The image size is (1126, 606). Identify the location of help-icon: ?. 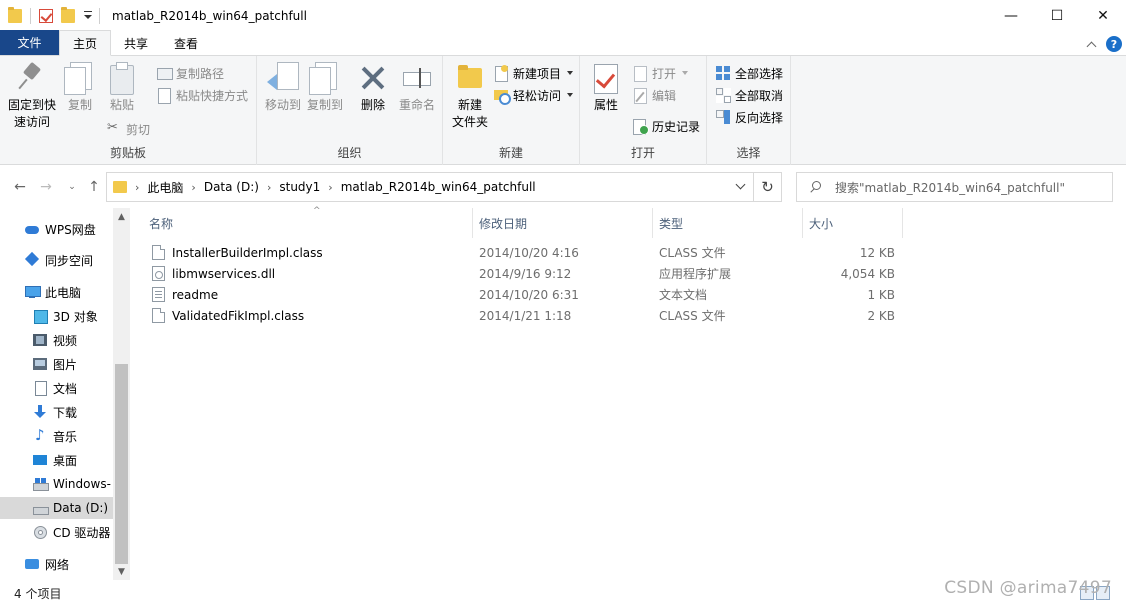
(1114, 44).